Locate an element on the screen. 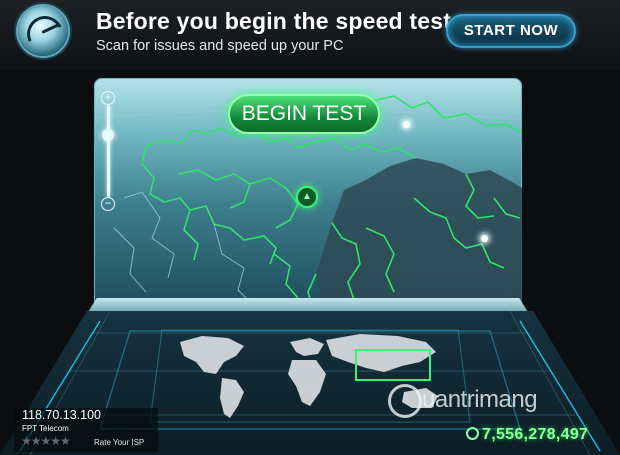  zoom-track is located at coordinates (108, 151).